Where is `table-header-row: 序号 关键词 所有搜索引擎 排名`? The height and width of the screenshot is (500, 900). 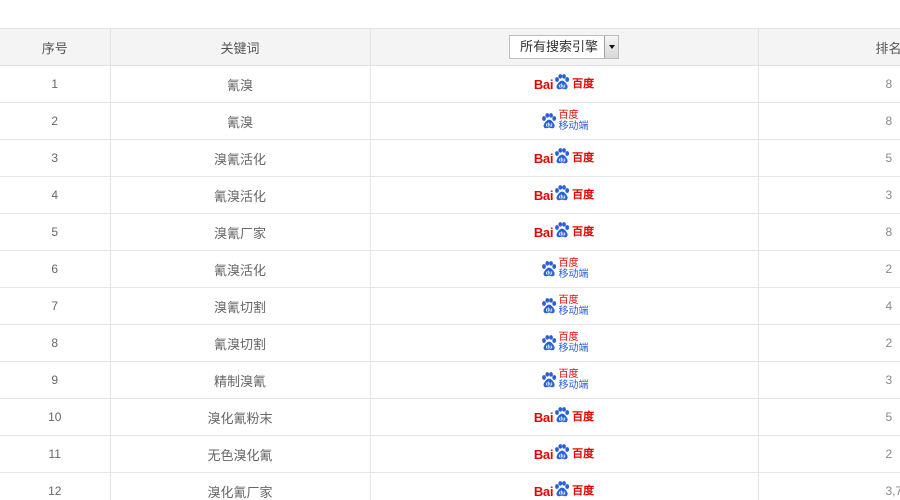
table-header-row: 序号 关键词 所有搜索引擎 排名 is located at coordinates (450, 47).